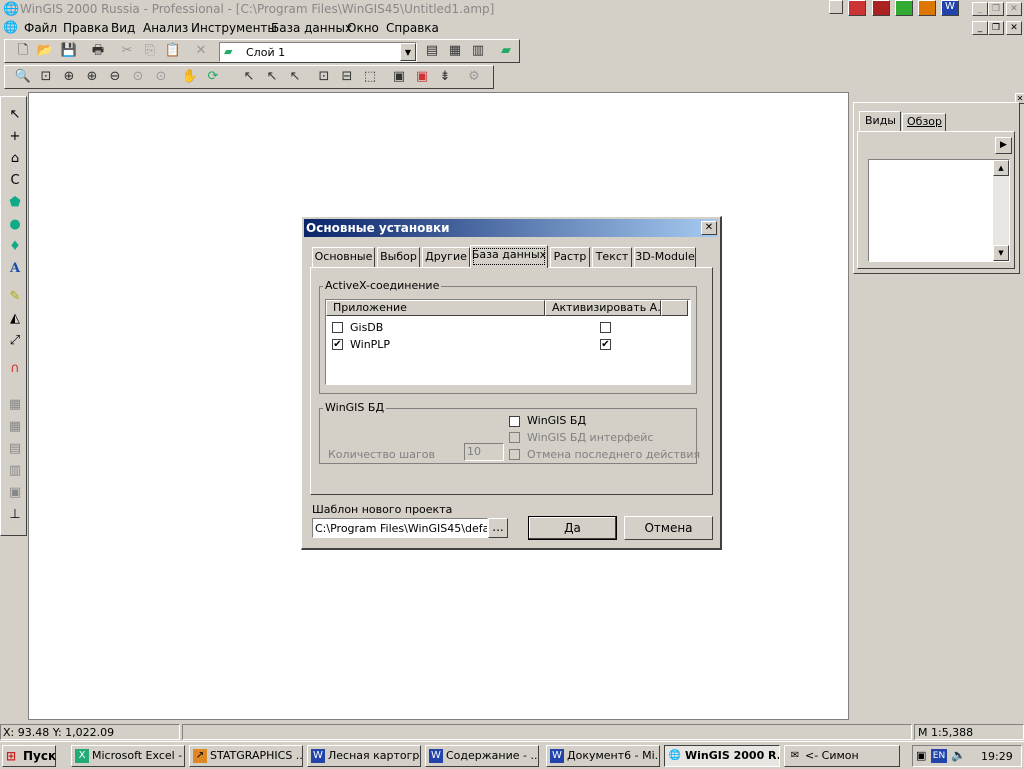 This screenshot has height=769, width=1024. Describe the element at coordinates (45, 51) in the screenshot. I see `open-folder-icon: 📂` at that location.